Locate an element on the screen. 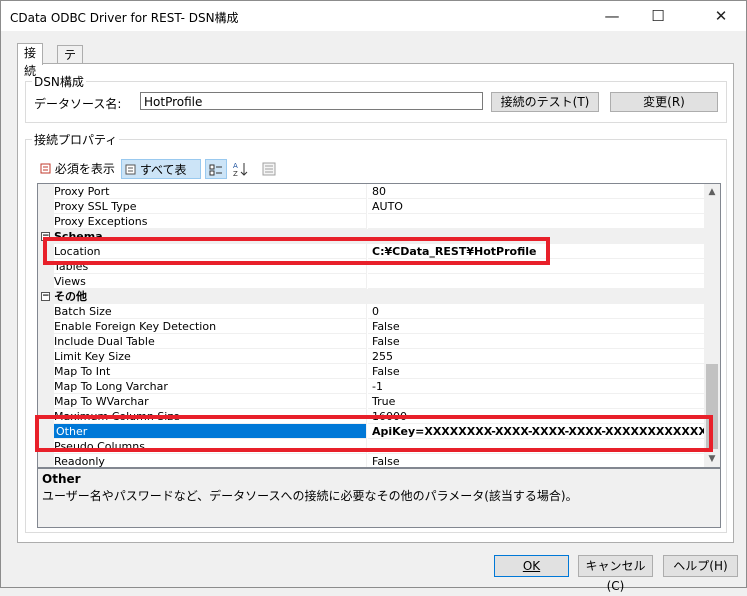  property-row-readonly: Readonly False is located at coordinates (371, 460).